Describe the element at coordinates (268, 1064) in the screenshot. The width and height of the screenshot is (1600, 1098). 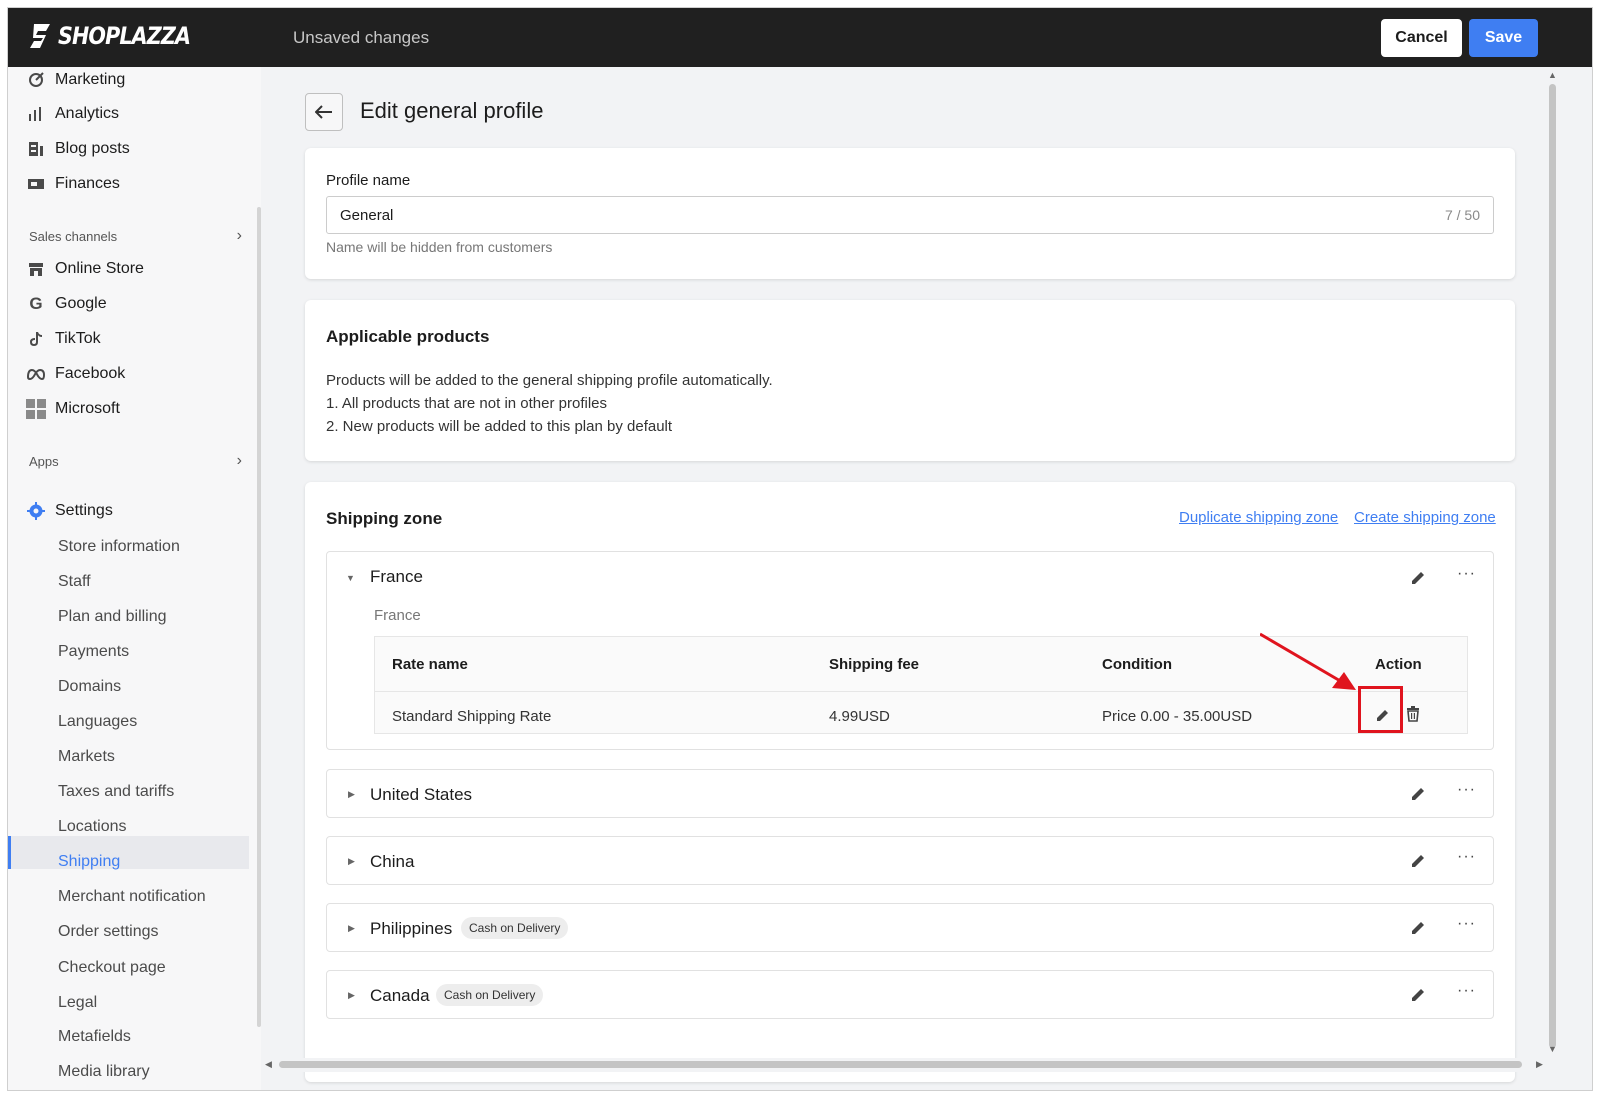
I see `scroll-left-icon: ◀` at that location.